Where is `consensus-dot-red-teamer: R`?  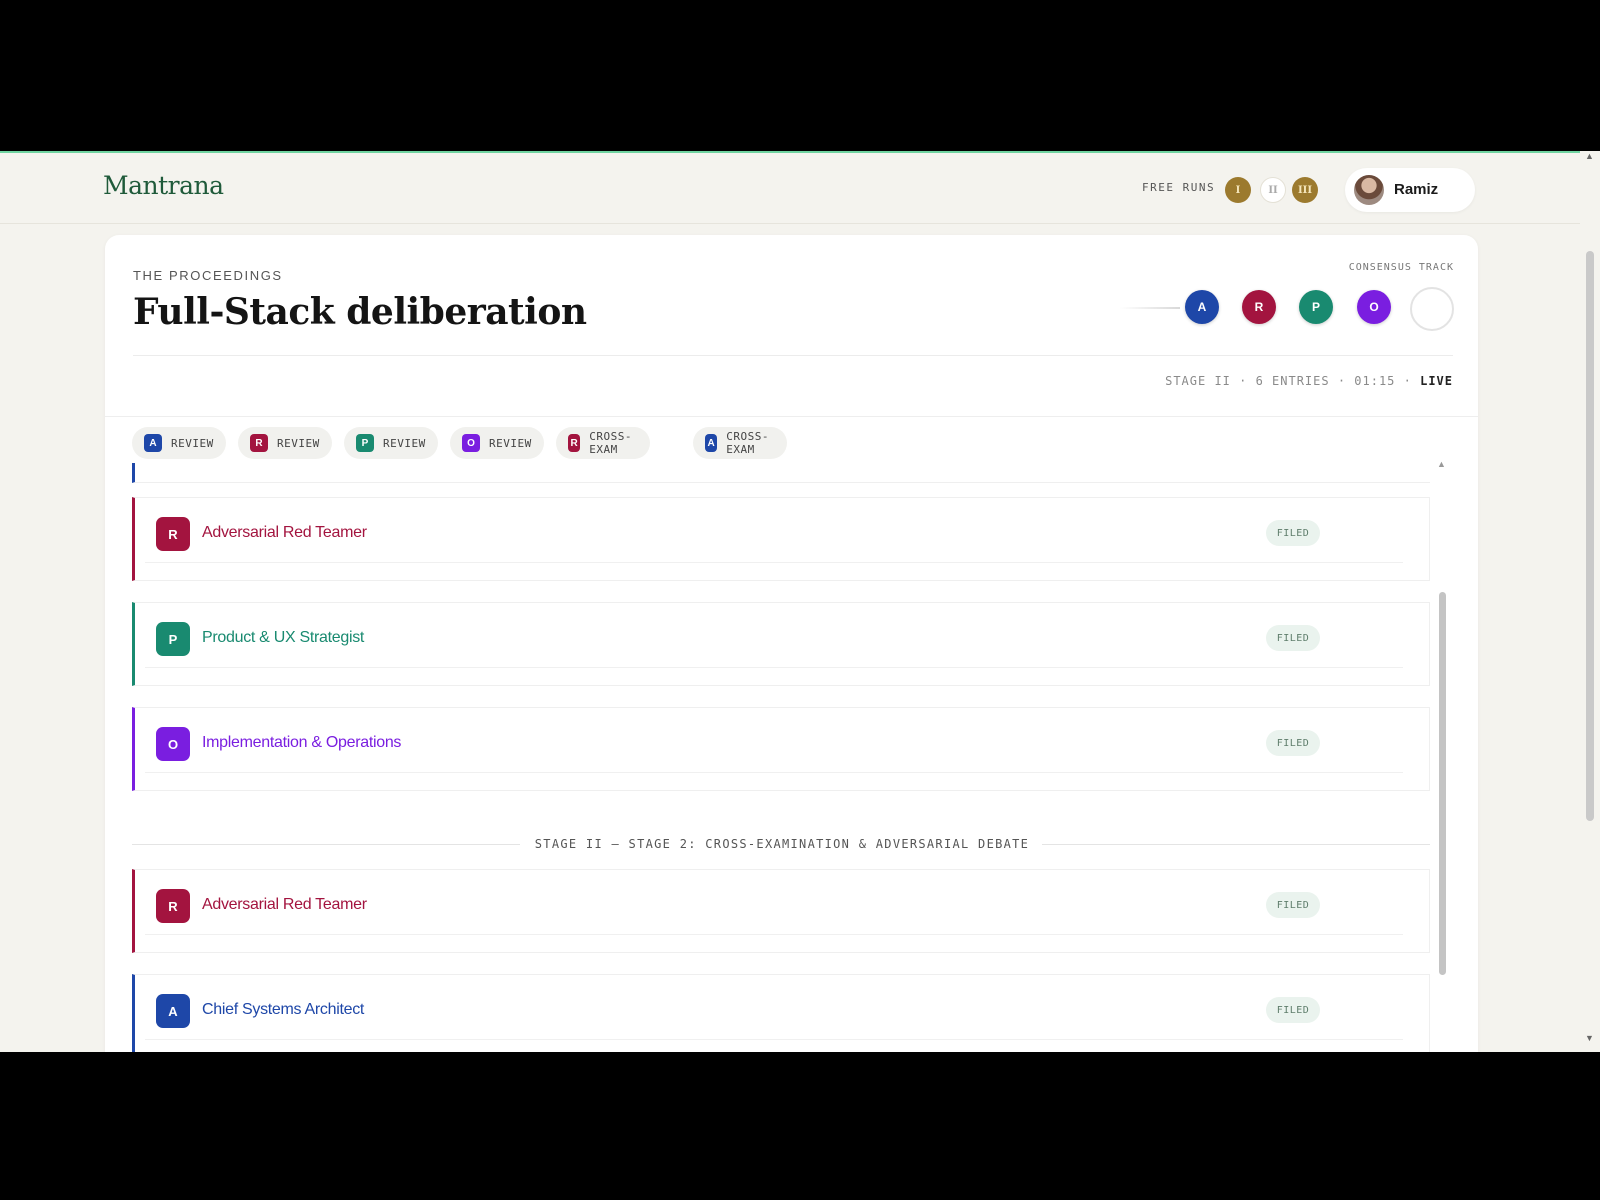
consensus-dot-red-teamer: R is located at coordinates (1259, 307).